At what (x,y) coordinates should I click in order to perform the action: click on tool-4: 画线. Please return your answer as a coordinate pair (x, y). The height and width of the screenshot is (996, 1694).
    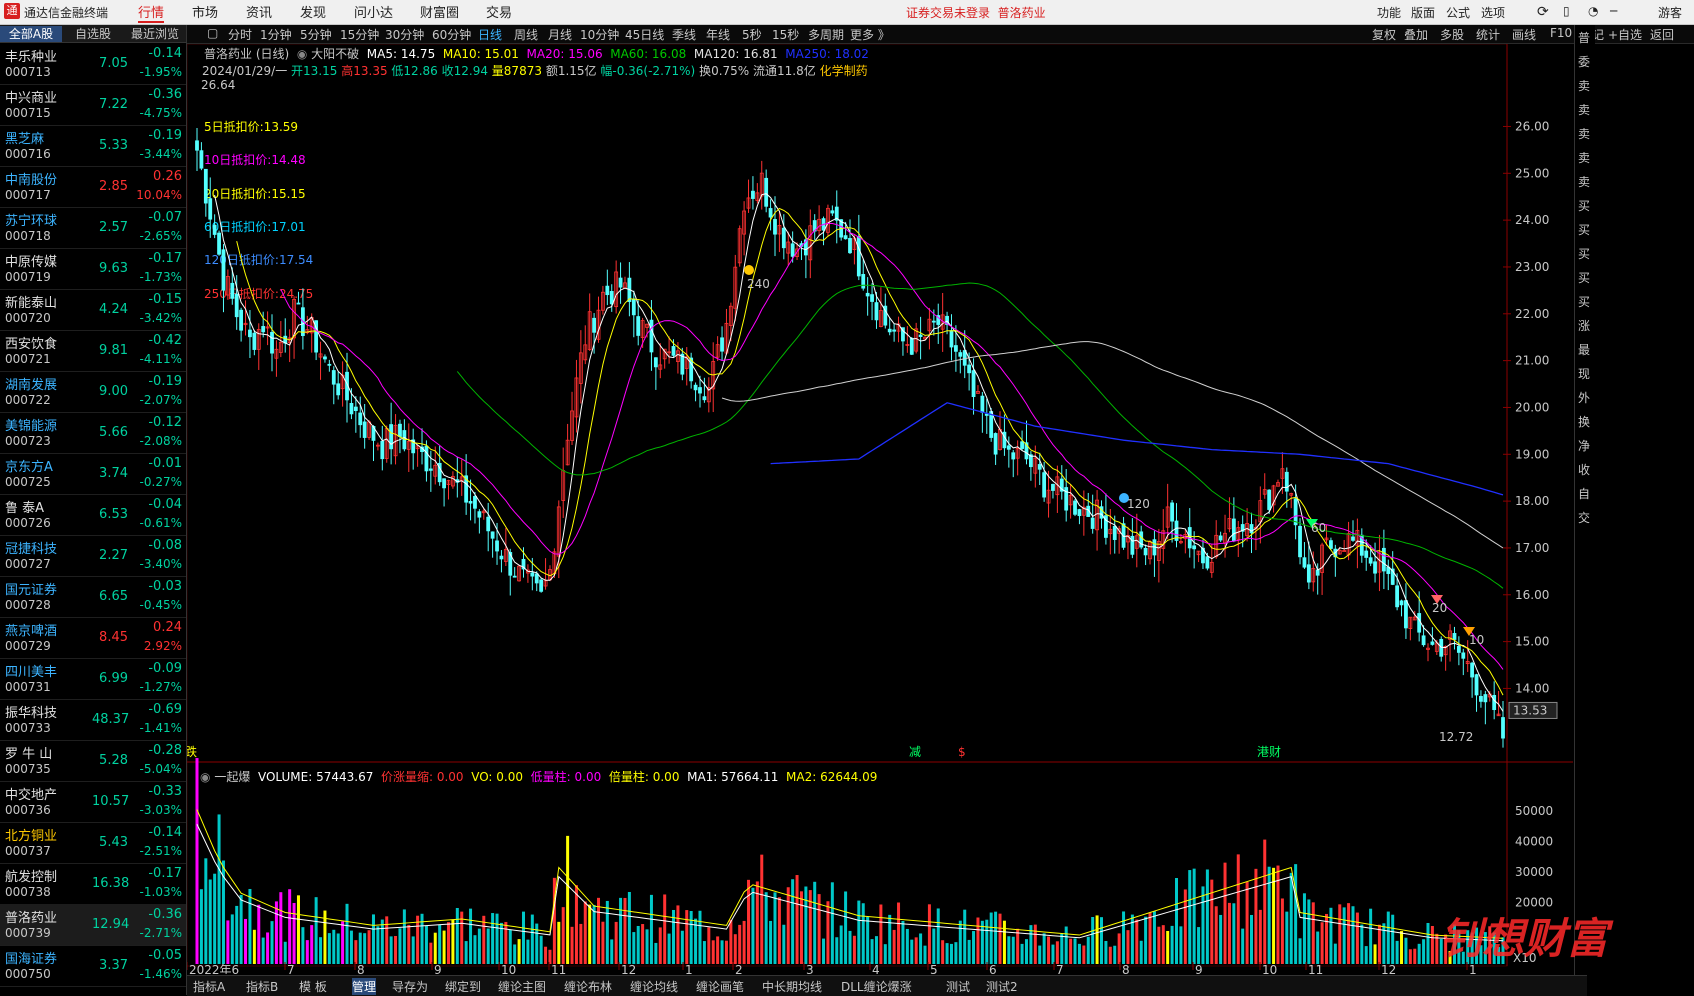
    Looking at the image, I should click on (1524, 34).